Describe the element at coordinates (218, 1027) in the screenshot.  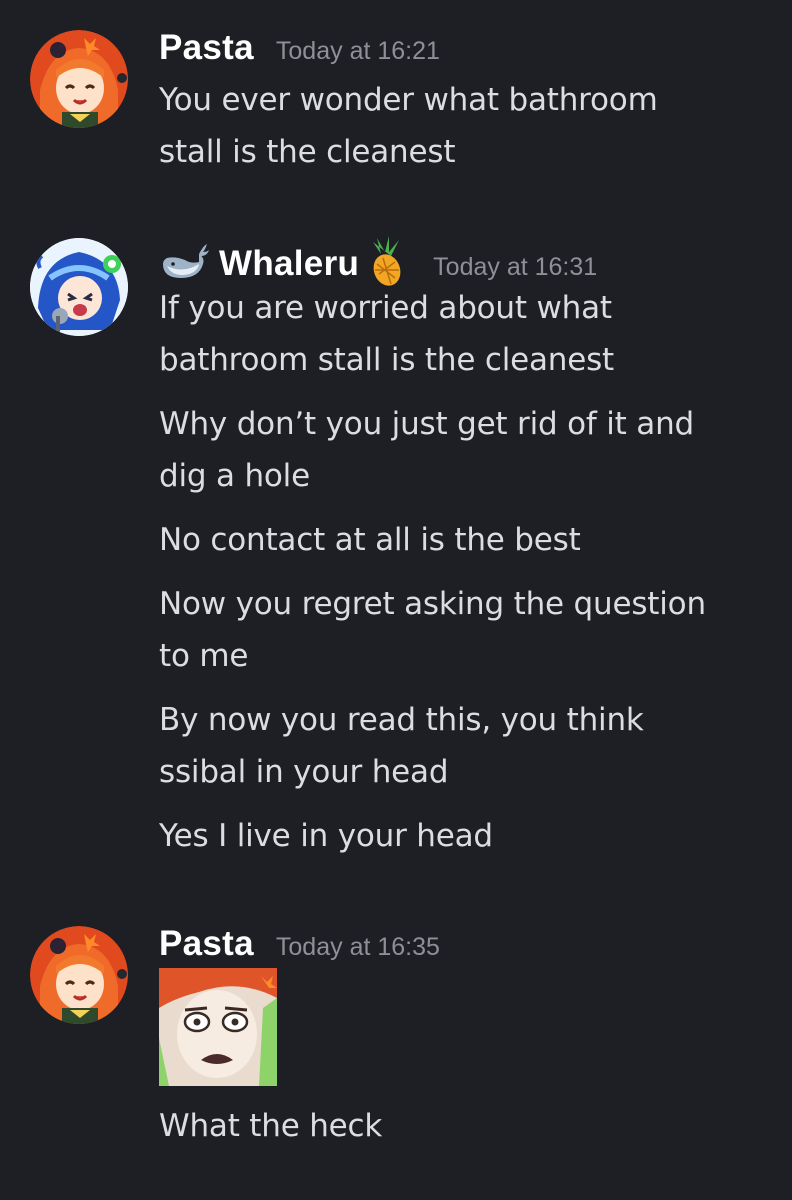
I see `shocked-face-sticker-icon` at that location.